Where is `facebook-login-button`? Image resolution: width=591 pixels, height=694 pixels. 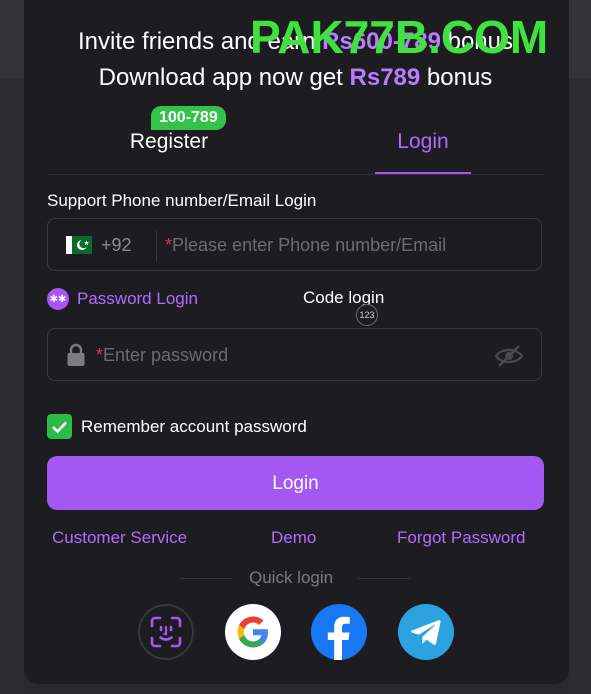 facebook-login-button is located at coordinates (339, 632).